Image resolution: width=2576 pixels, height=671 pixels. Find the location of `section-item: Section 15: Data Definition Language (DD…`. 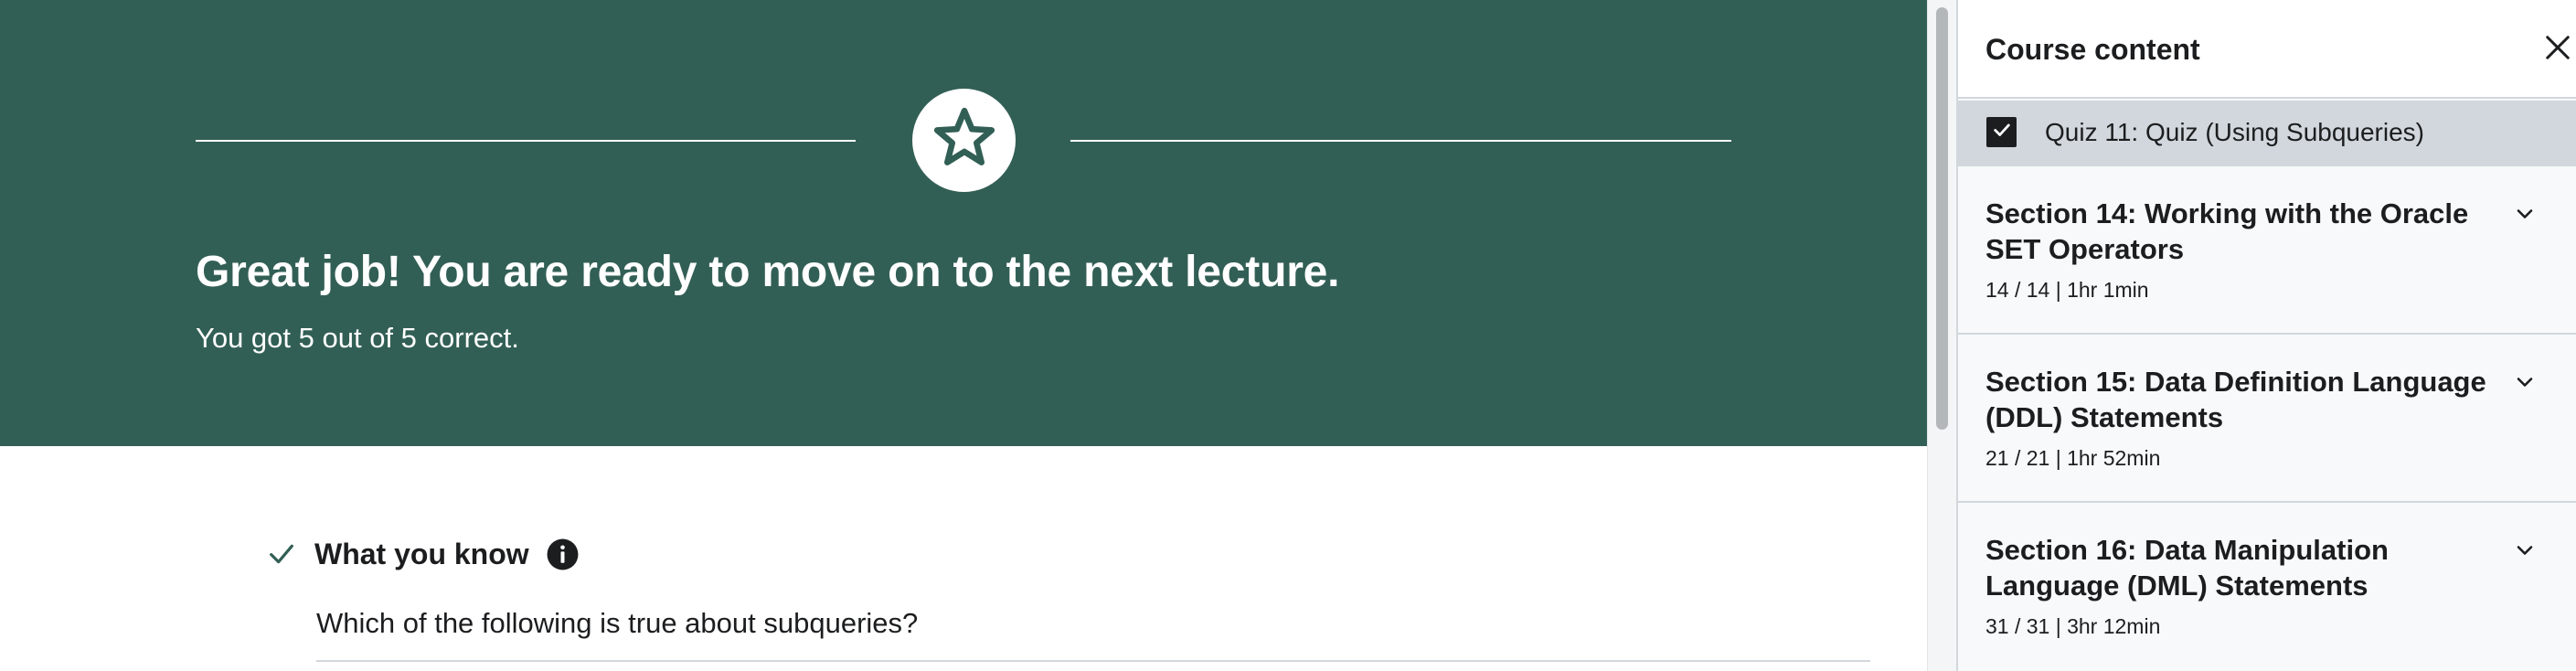

section-item: Section 15: Data Definition Language (DD… is located at coordinates (2267, 419).